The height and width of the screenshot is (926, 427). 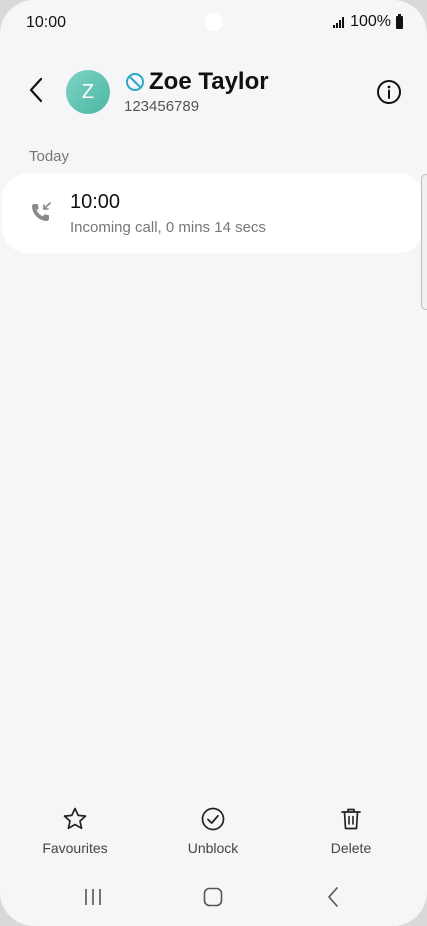 I want to click on navigation-bar, so click(x=213, y=897).